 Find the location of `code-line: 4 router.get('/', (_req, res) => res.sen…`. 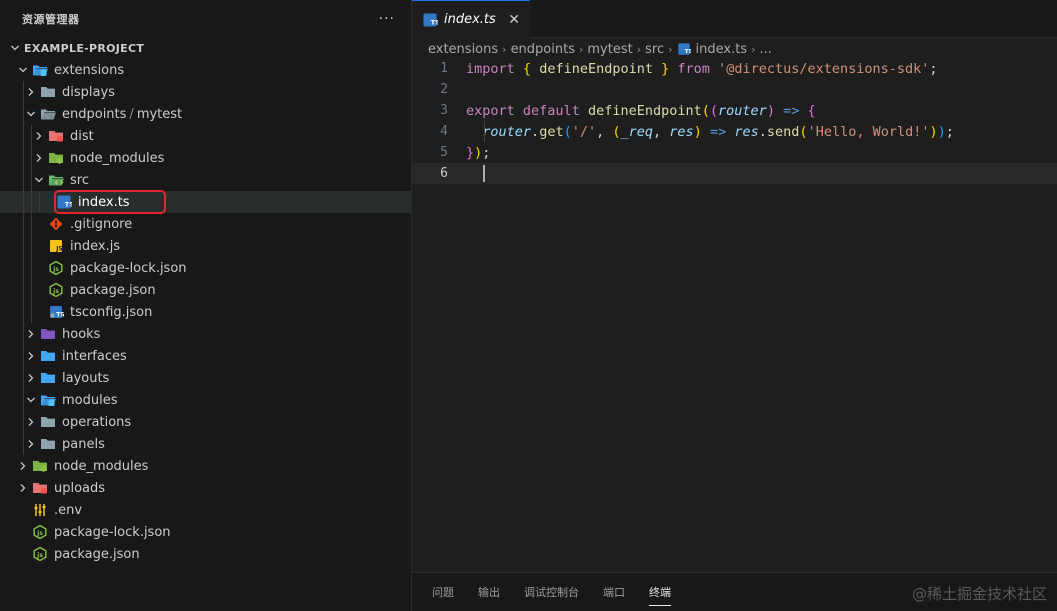

code-line: 4 router.get('/', (_req, res) => res.sen… is located at coordinates (734, 131).